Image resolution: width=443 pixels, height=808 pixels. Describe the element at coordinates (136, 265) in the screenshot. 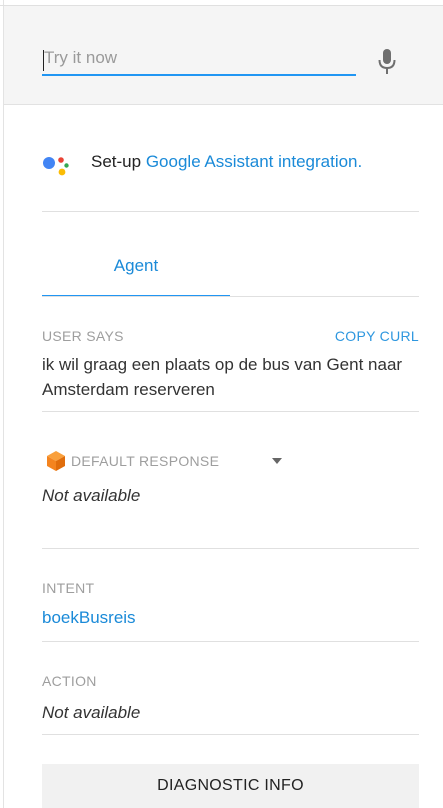

I see `tab-agent-label: Agent` at that location.